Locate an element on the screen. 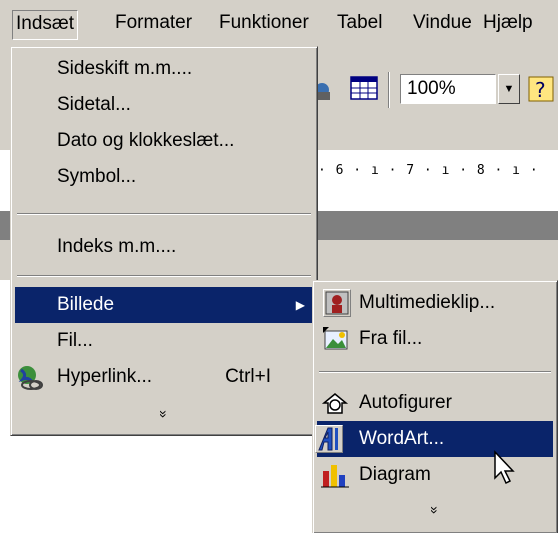 This screenshot has height=533, width=558. zoom-combobox: 100% is located at coordinates (448, 89).